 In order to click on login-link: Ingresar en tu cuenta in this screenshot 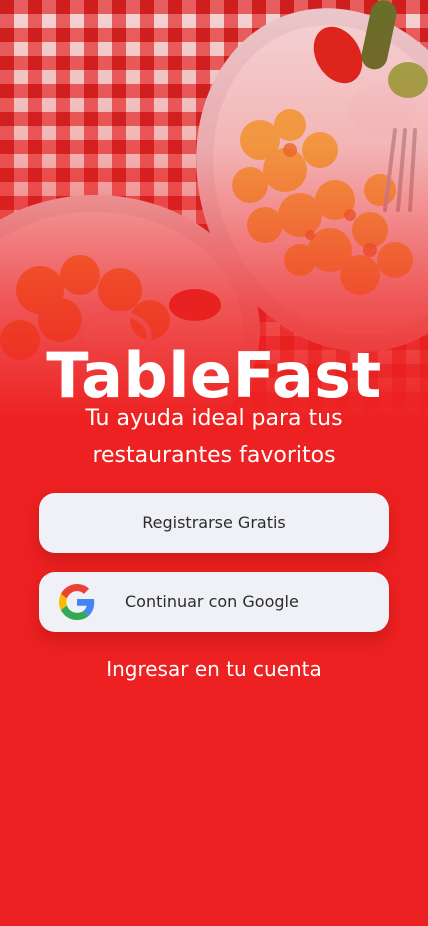, I will do `click(214, 669)`.